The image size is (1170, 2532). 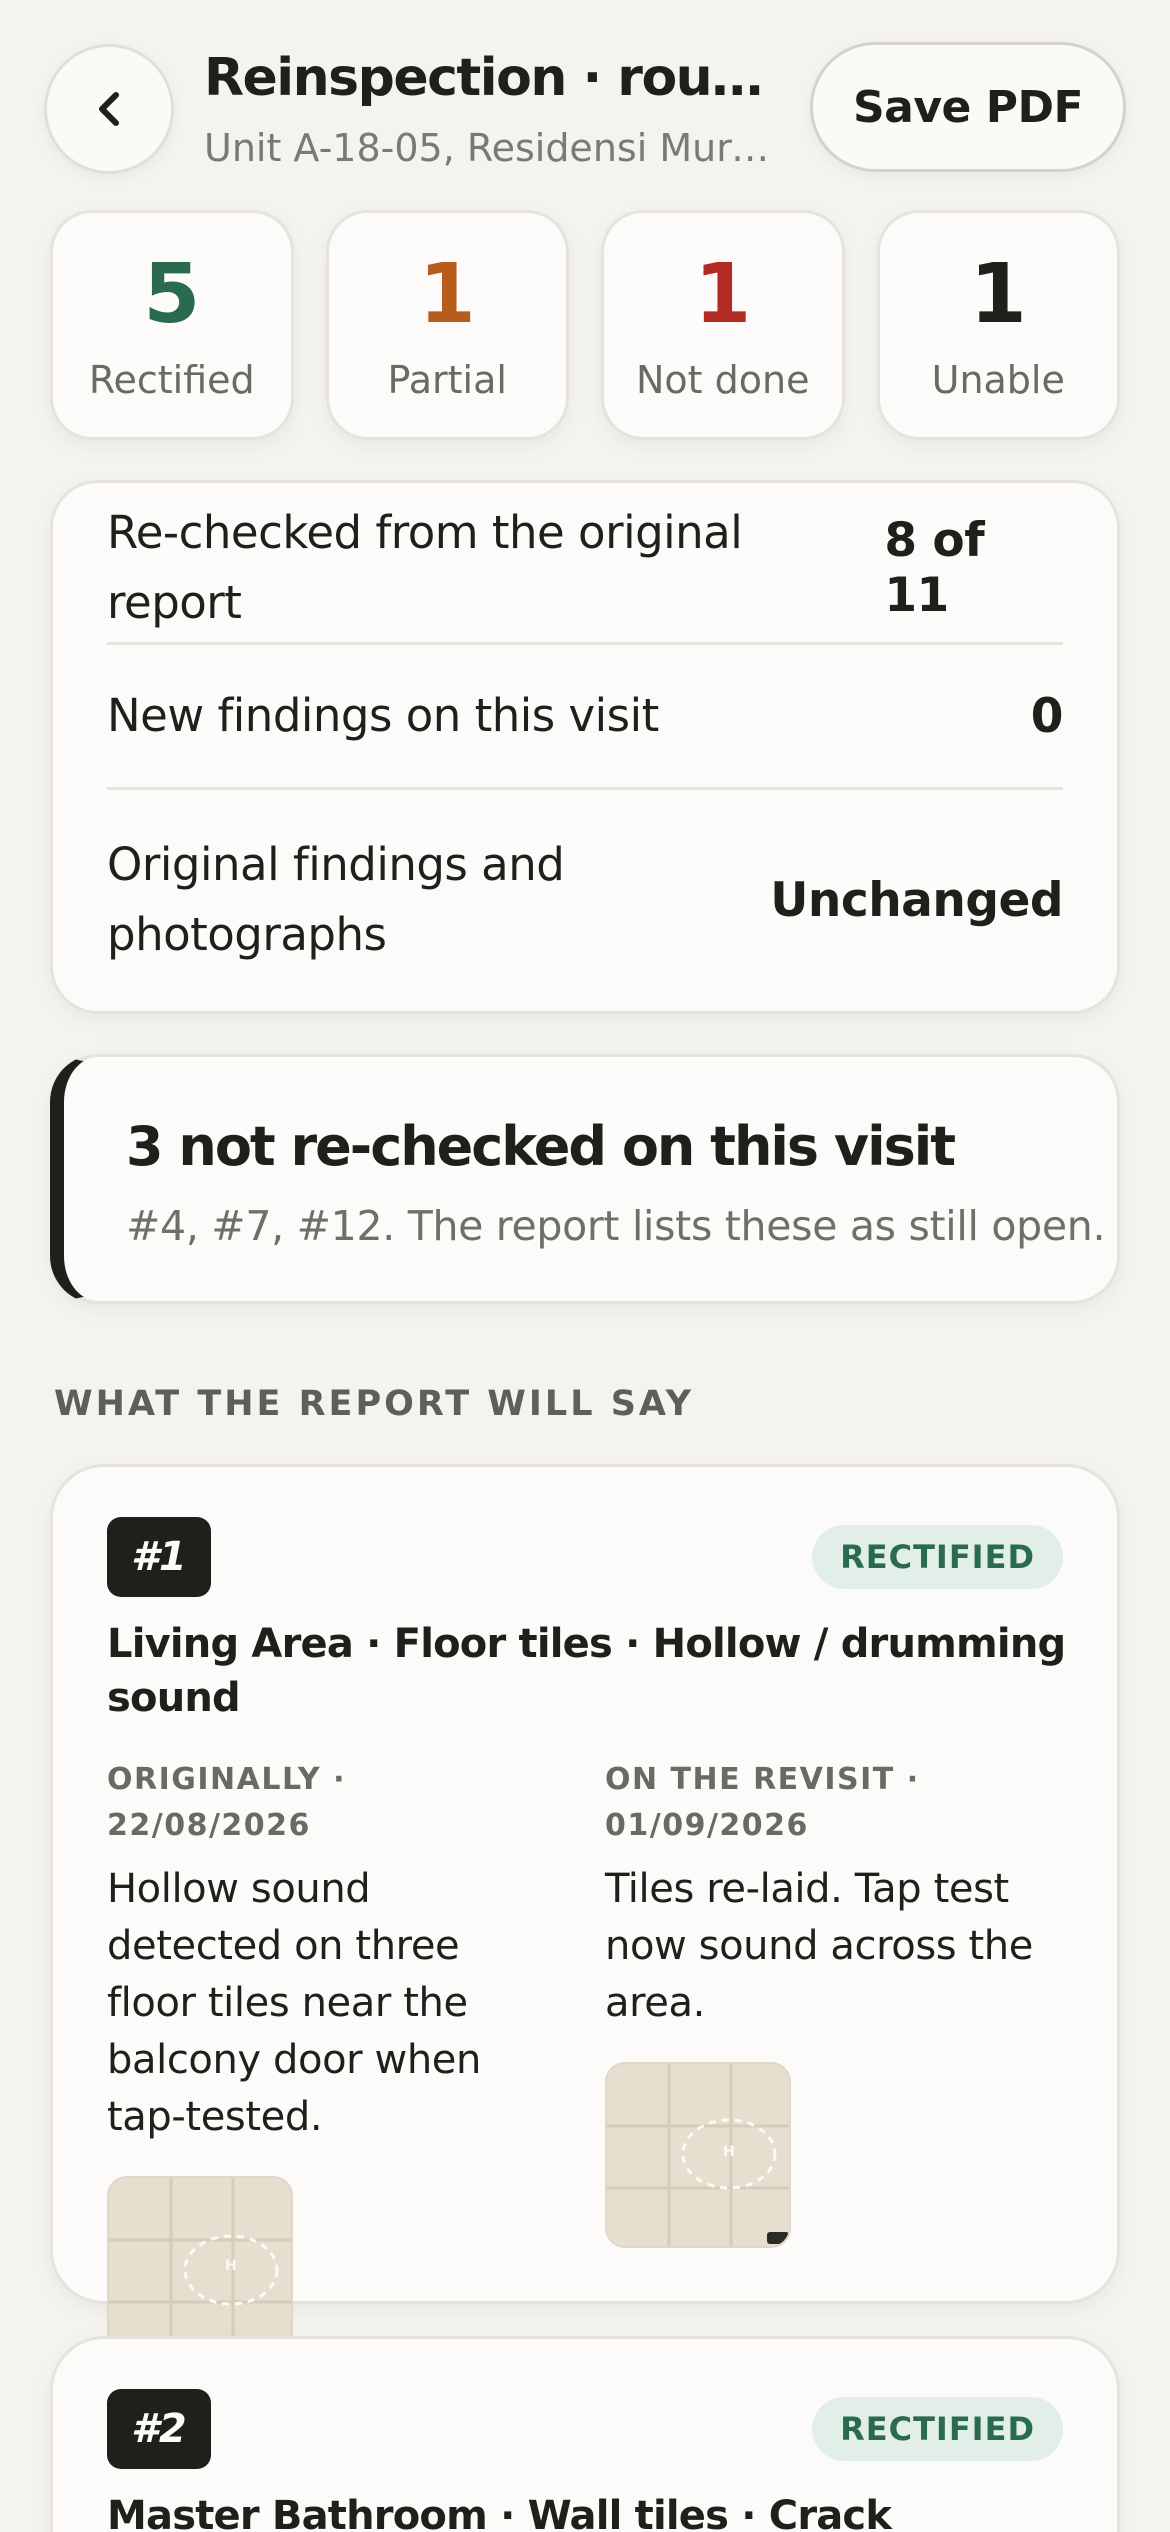 I want to click on stat-not-done: 1 Not done, so click(x=723, y=325).